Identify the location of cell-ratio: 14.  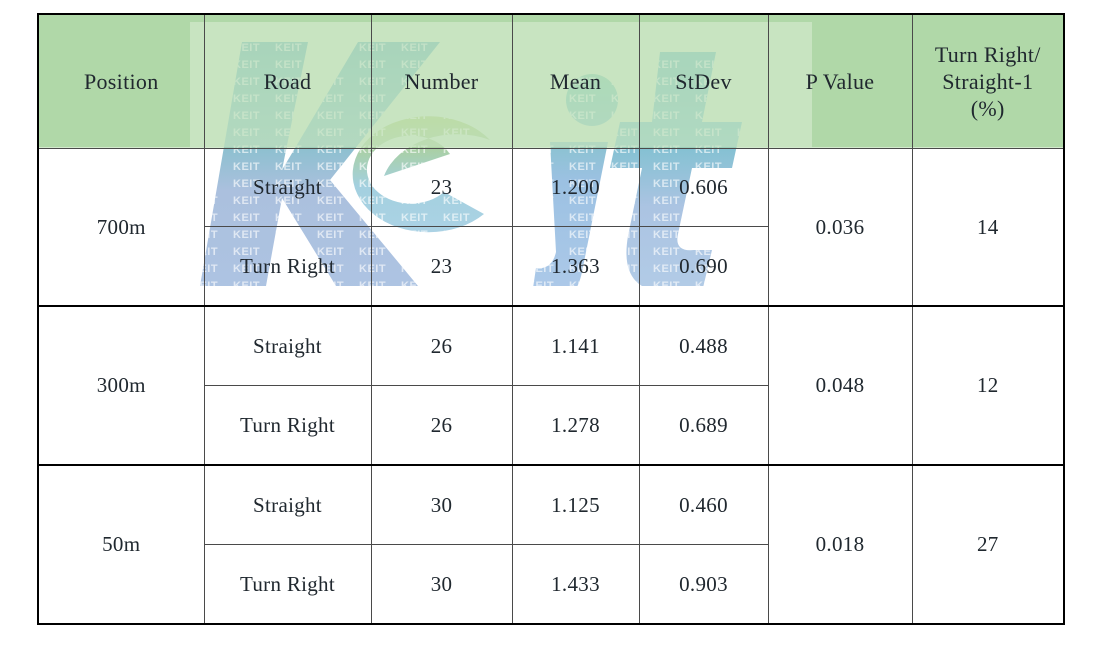
(988, 227).